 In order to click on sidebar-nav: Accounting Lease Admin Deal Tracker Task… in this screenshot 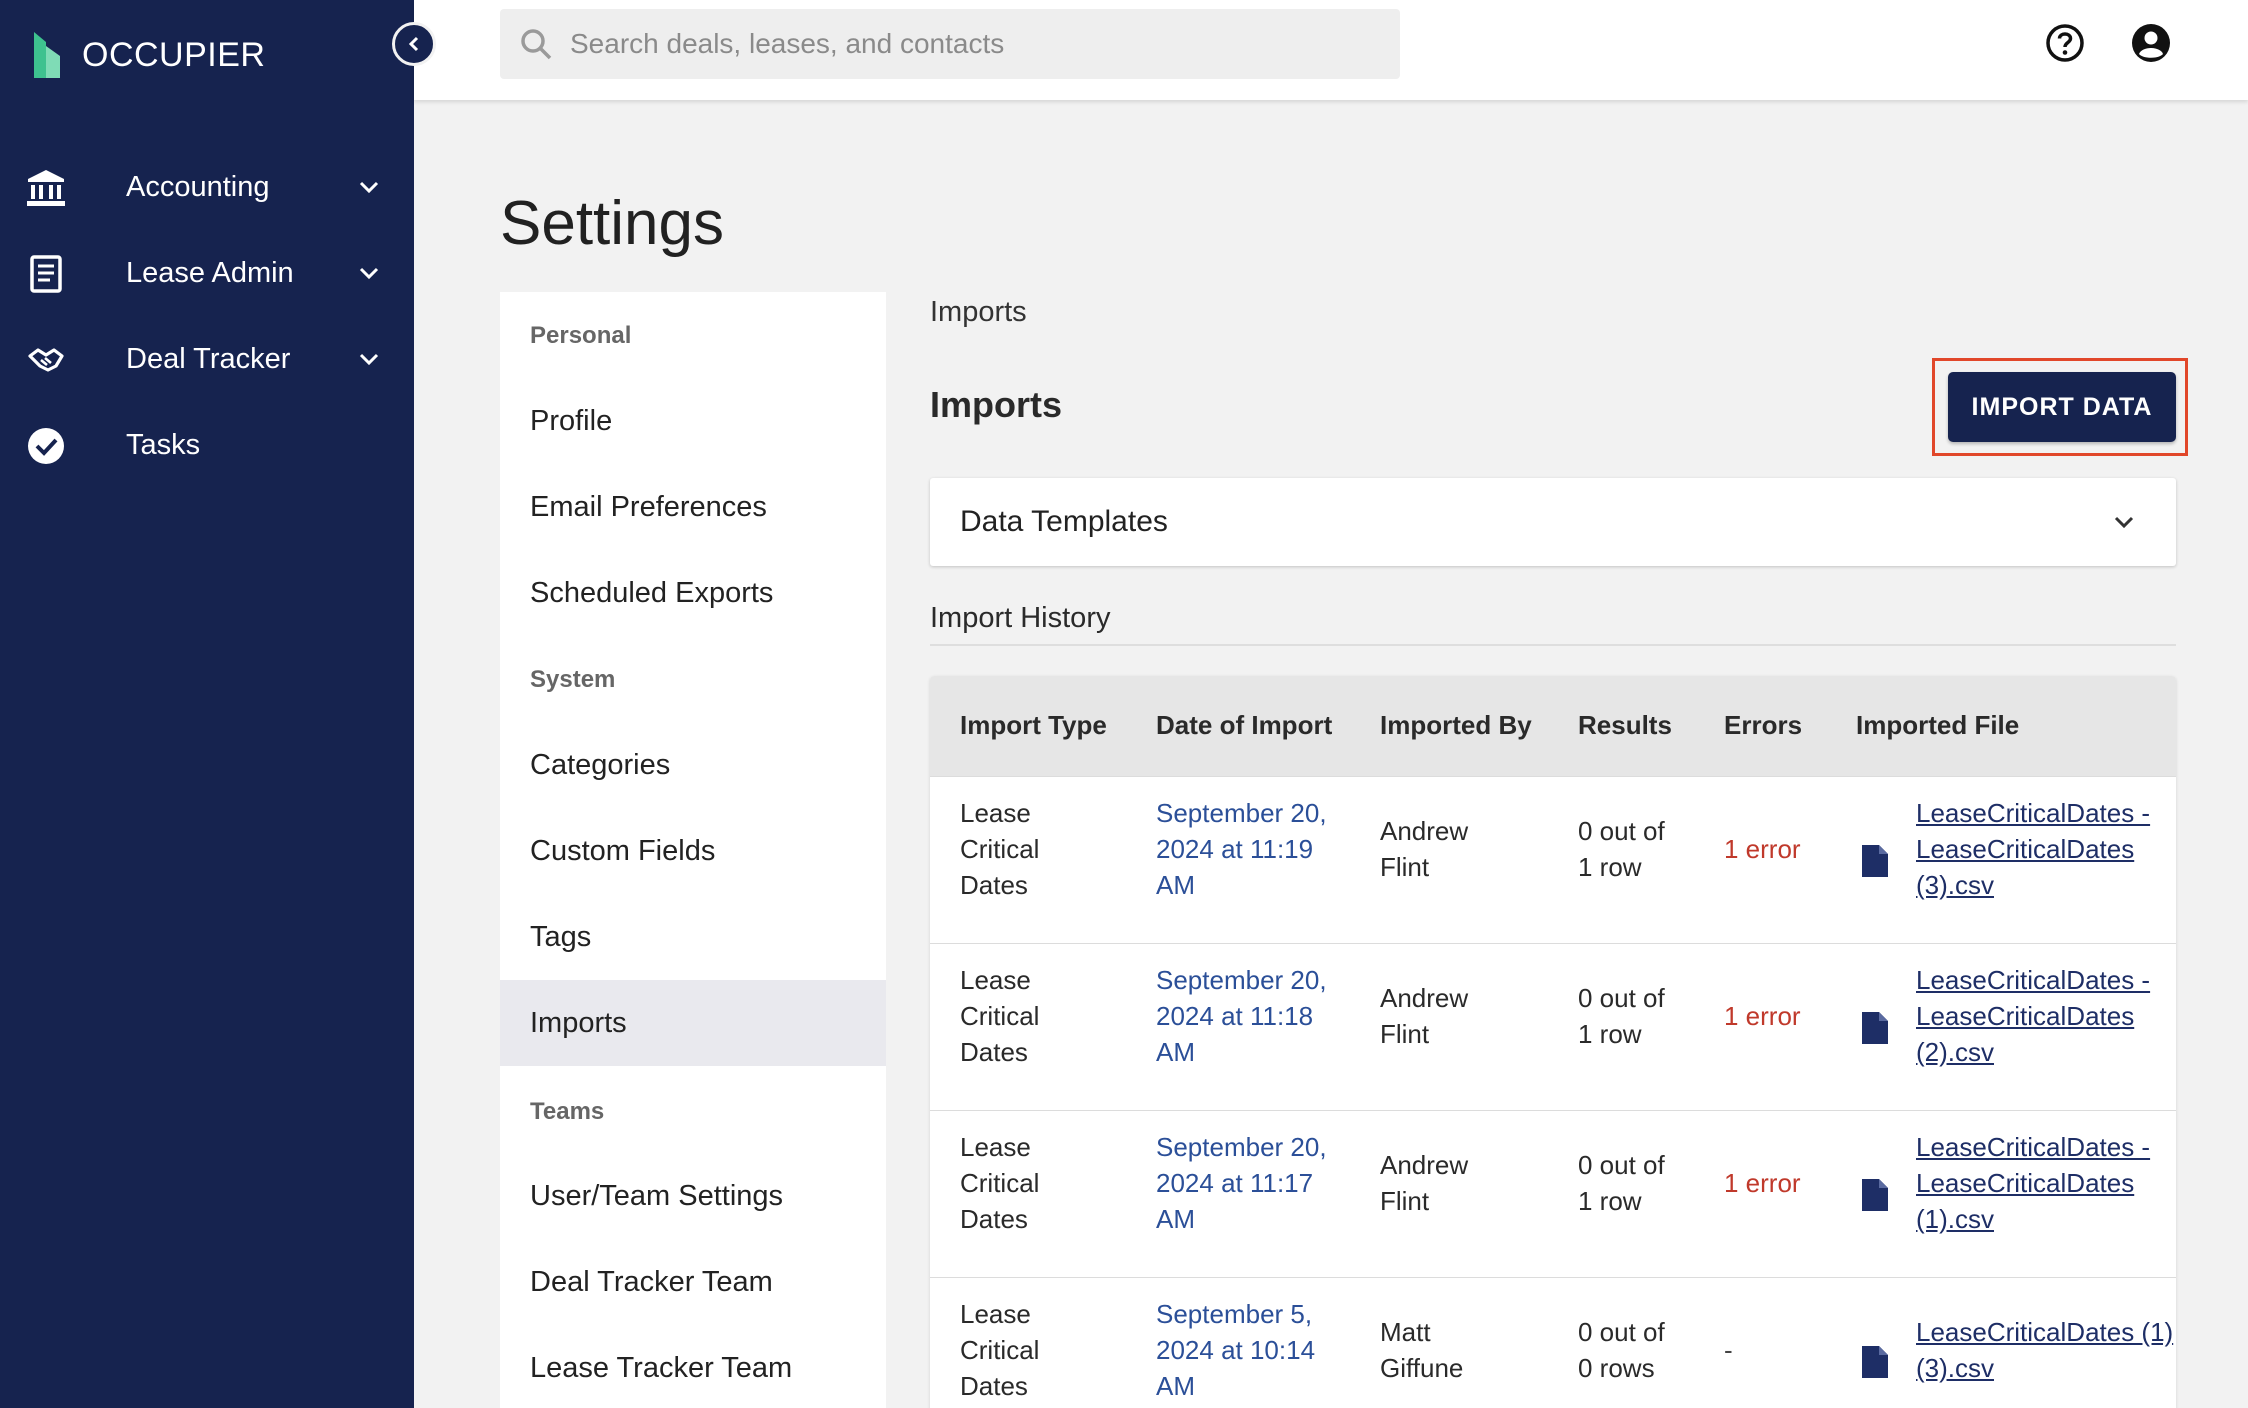, I will do `click(207, 316)`.